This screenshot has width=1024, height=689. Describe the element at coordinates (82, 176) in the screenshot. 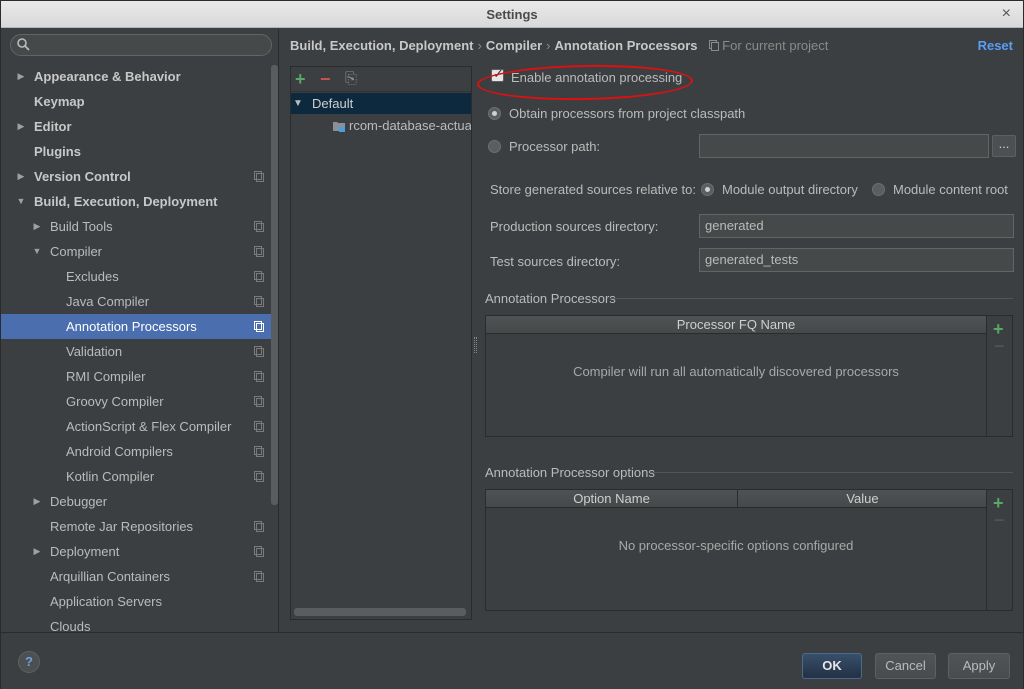

I see `sidebar-item-label: Version Control` at that location.